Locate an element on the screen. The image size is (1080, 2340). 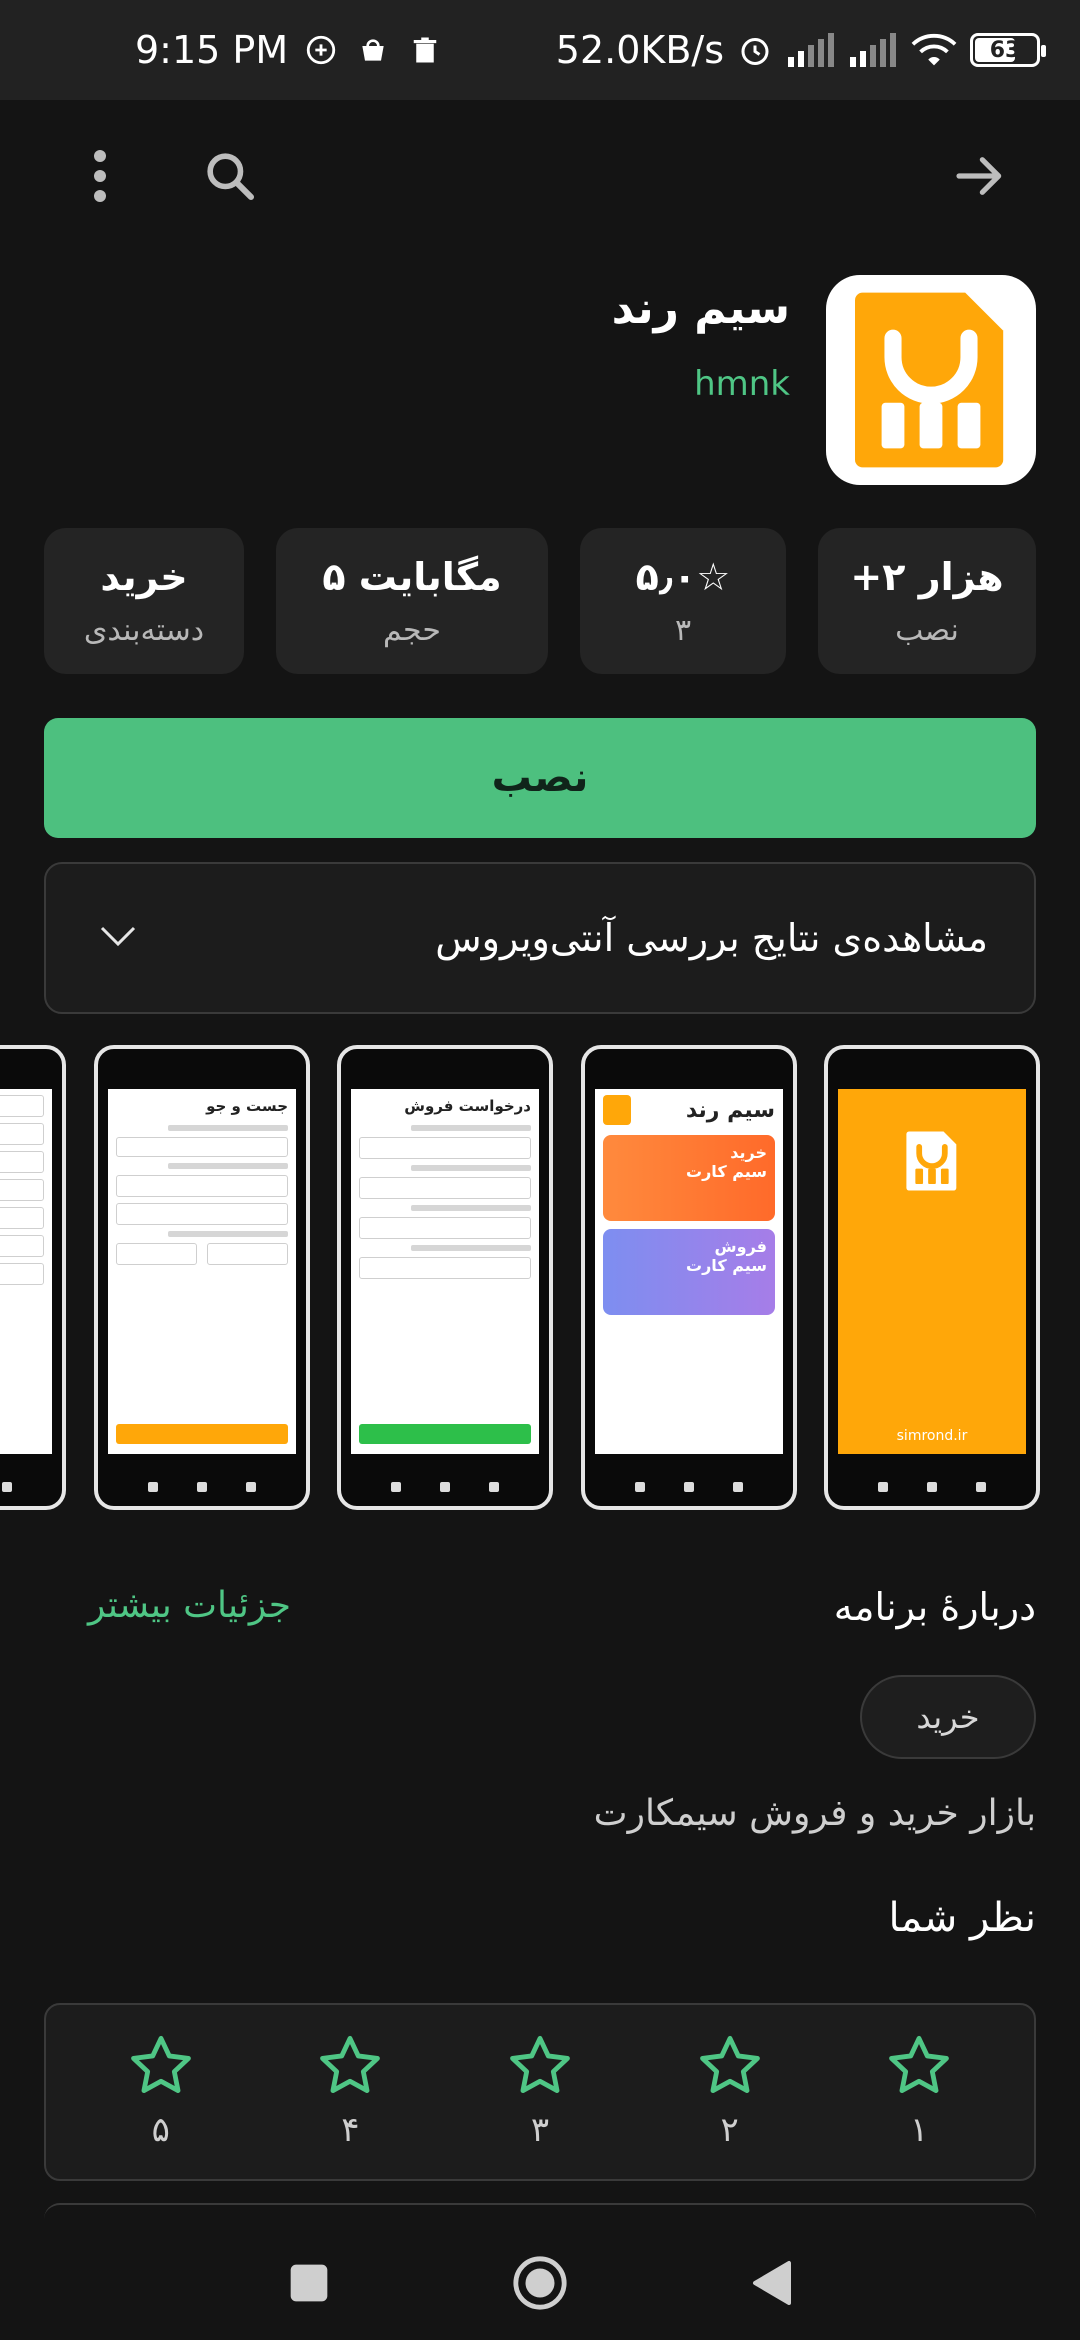
stat-rating: ۵٫۰☆ ۳ is located at coordinates (683, 601).